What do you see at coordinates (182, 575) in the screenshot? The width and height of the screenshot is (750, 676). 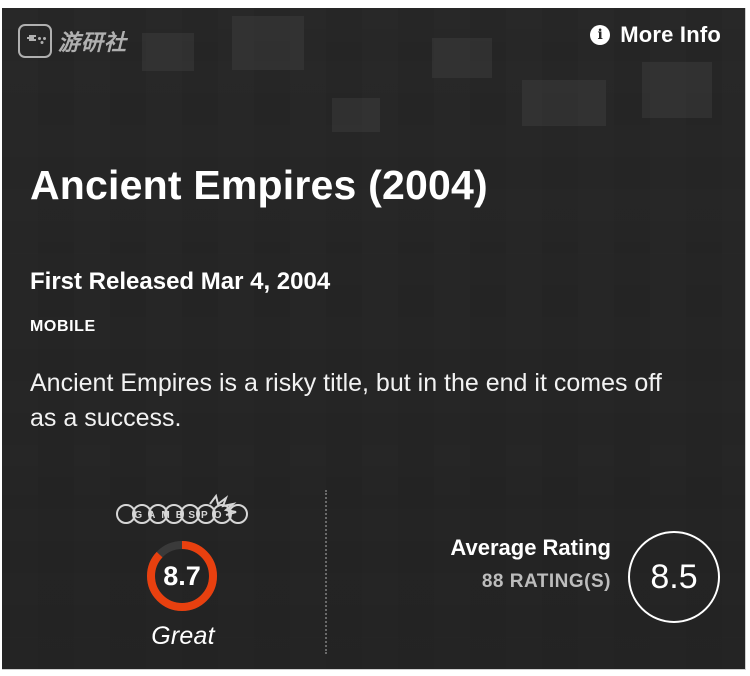 I see `gamespot-score: 8.7` at bounding box center [182, 575].